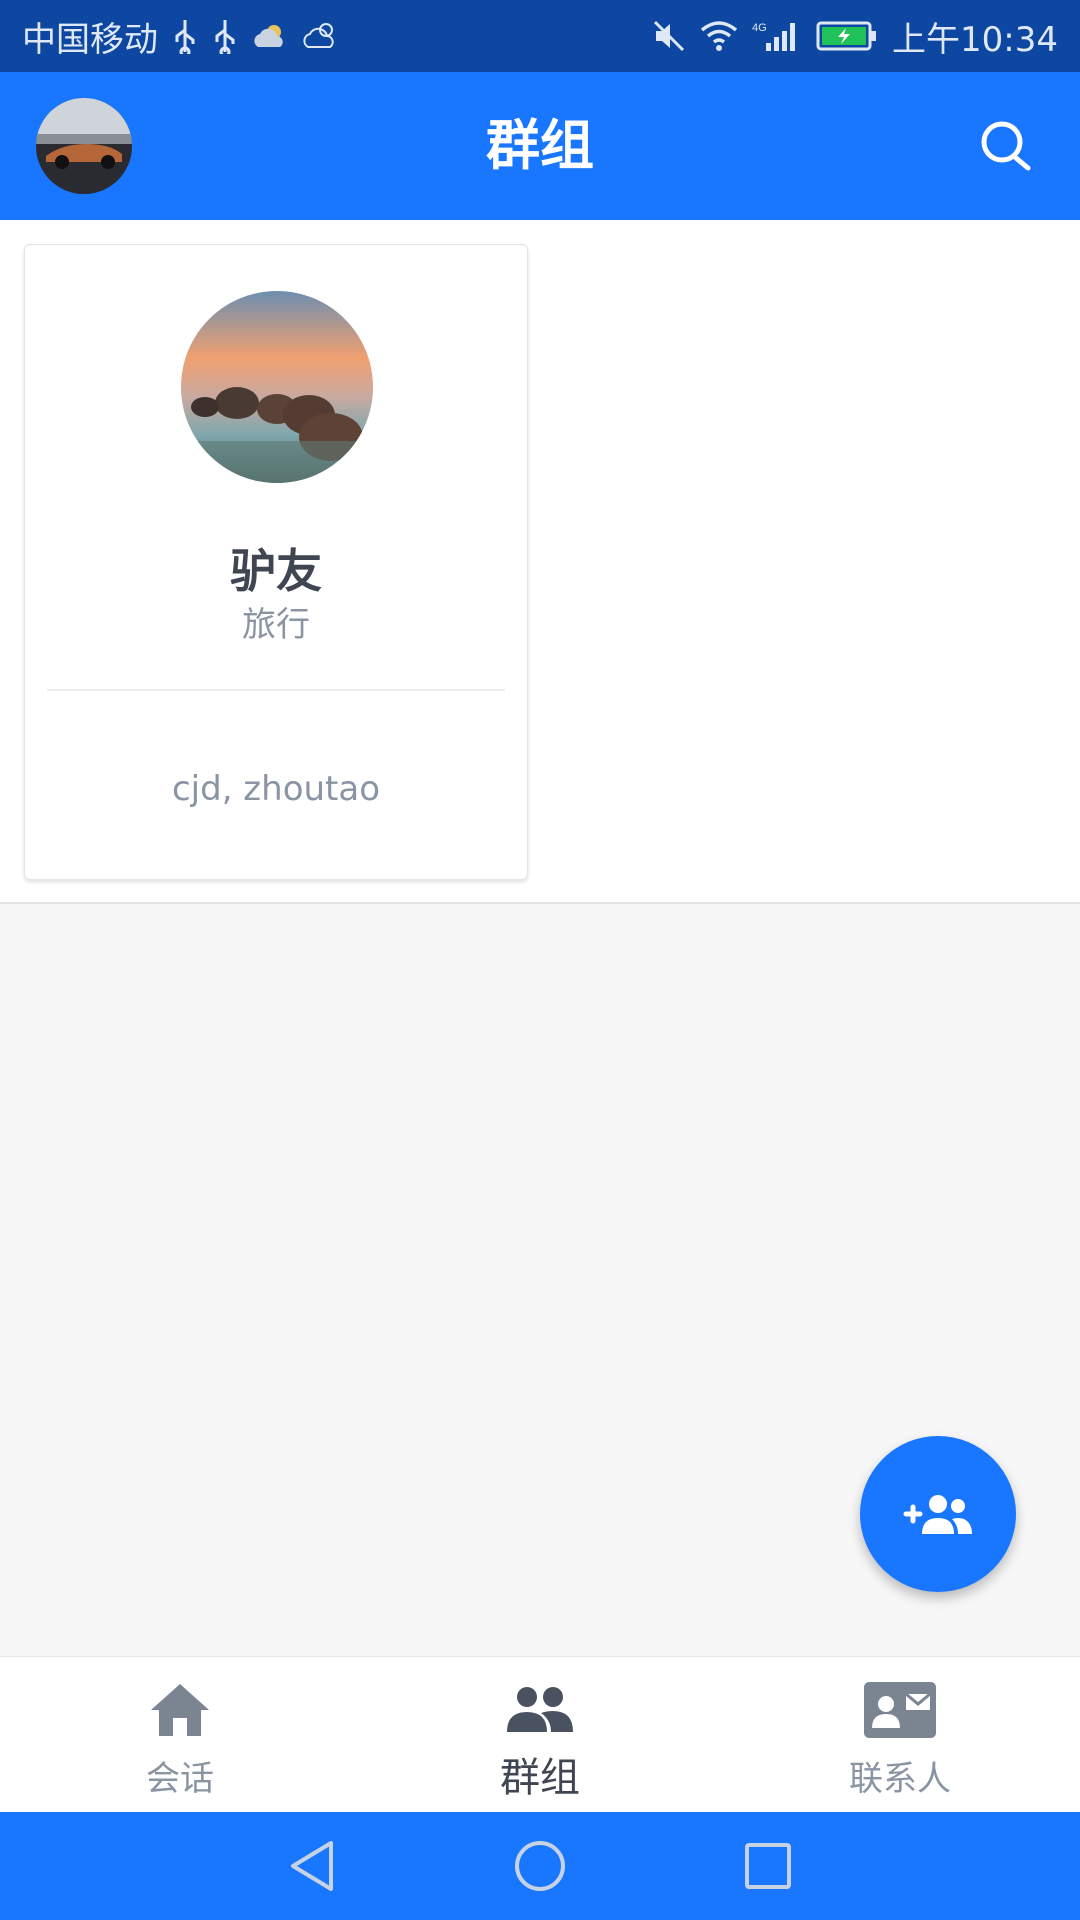 The height and width of the screenshot is (1920, 1080). What do you see at coordinates (90, 39) in the screenshot?
I see `carrier-label: 中国移动` at bounding box center [90, 39].